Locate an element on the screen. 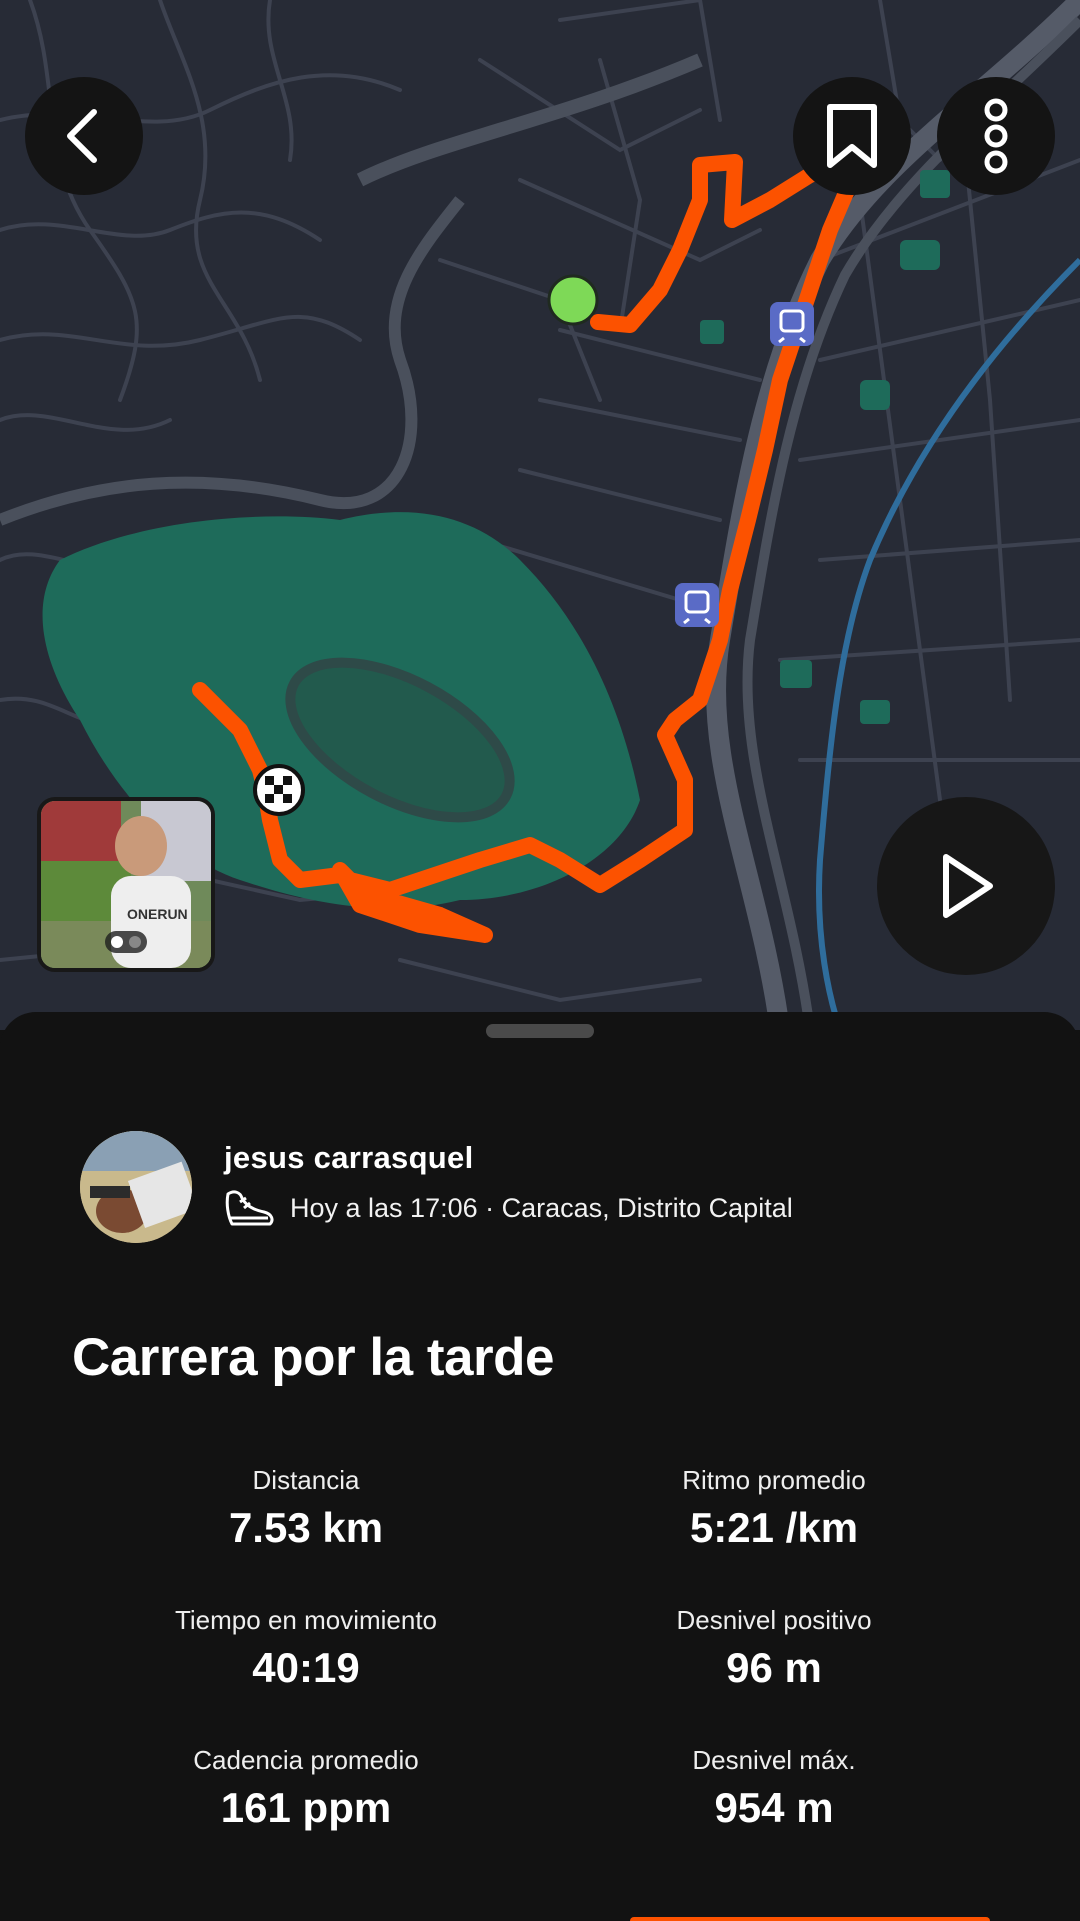 Image resolution: width=1080 pixels, height=1921 pixels. stat-label: Distancia is located at coordinates (306, 1480).